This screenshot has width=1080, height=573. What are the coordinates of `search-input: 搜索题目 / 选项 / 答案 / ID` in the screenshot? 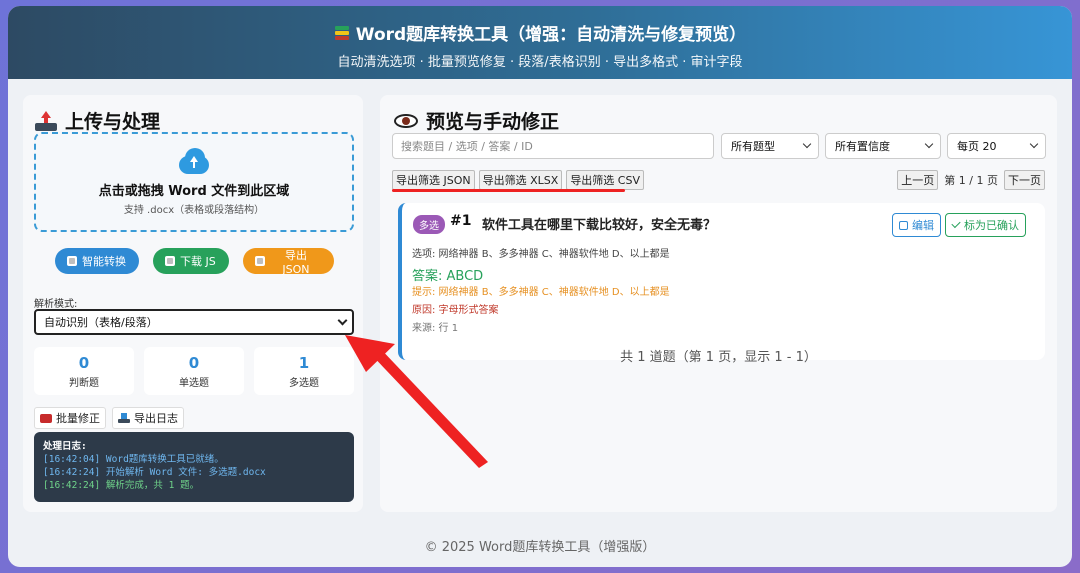 It's located at (553, 146).